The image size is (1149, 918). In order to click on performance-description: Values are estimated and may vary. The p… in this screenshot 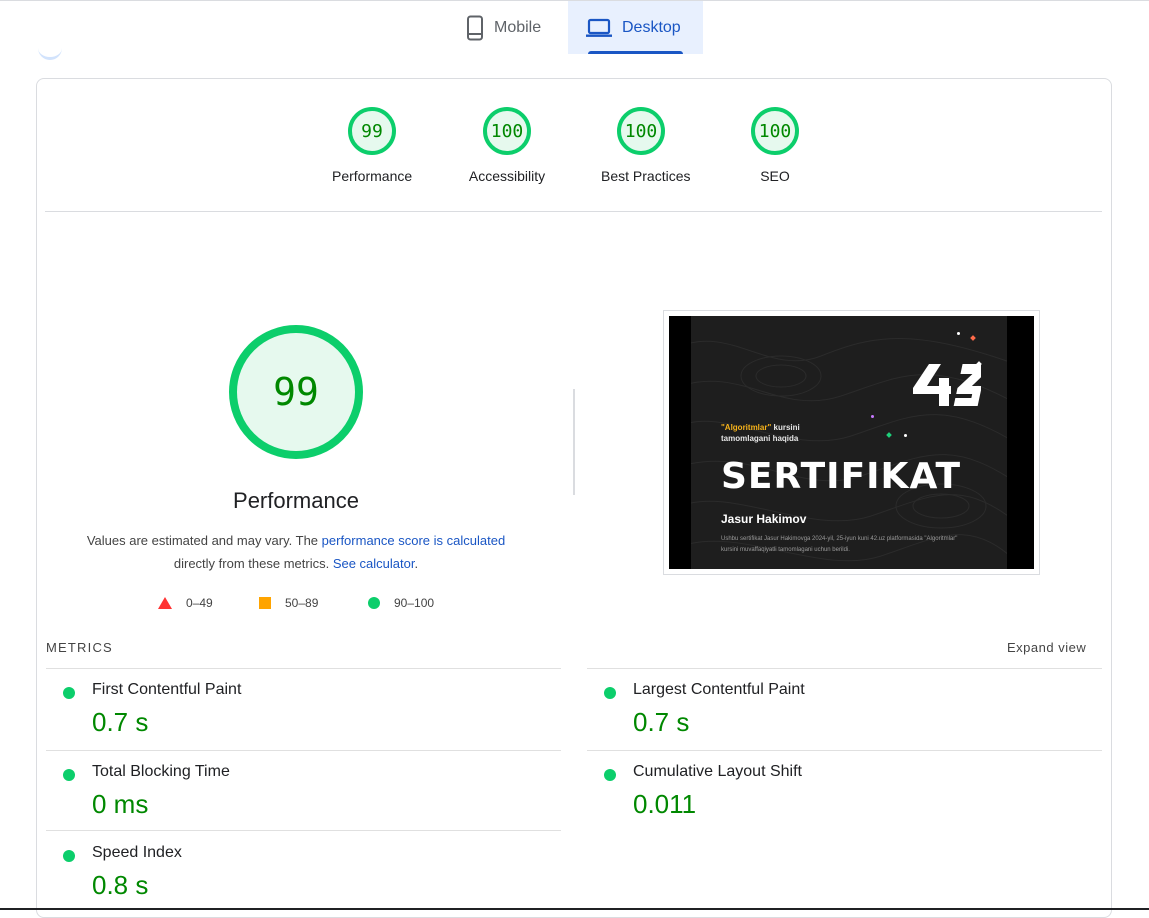, I will do `click(296, 552)`.